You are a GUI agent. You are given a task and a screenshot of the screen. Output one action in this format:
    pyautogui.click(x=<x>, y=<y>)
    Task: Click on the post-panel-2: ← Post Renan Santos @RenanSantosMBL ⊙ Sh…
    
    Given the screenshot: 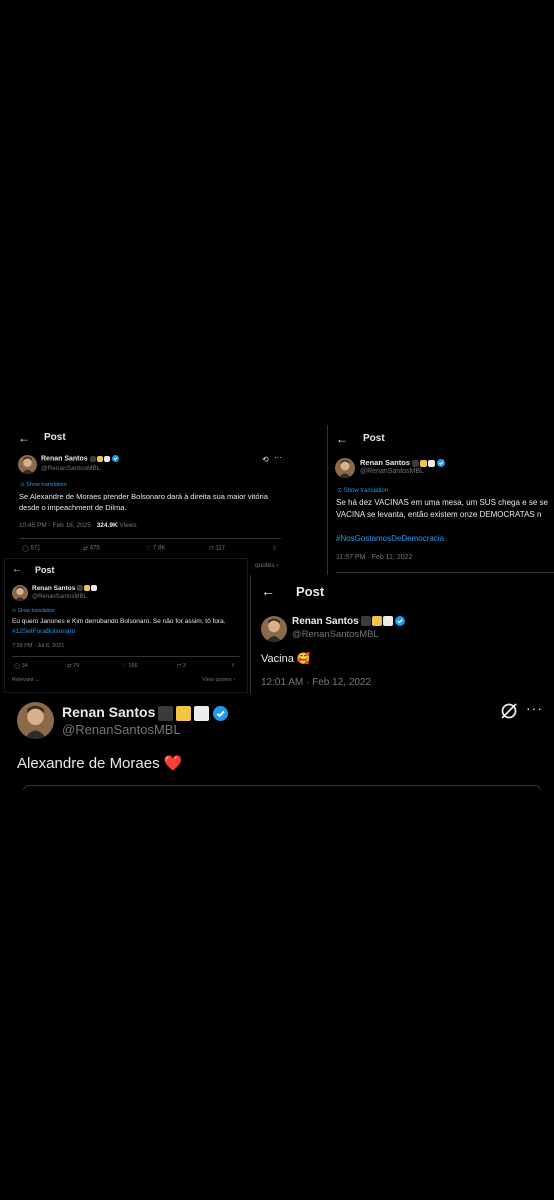 What is the action you would take?
    pyautogui.click(x=440, y=511)
    